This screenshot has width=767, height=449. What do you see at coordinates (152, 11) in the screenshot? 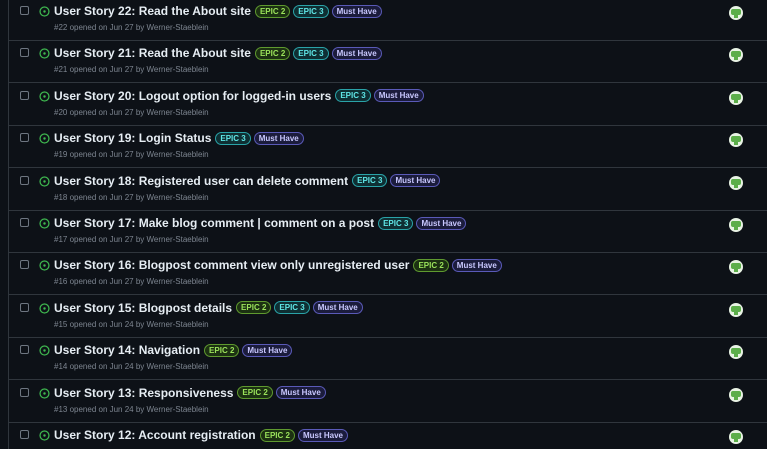
I see `issue-title-link: User Story 22: Read the About site` at bounding box center [152, 11].